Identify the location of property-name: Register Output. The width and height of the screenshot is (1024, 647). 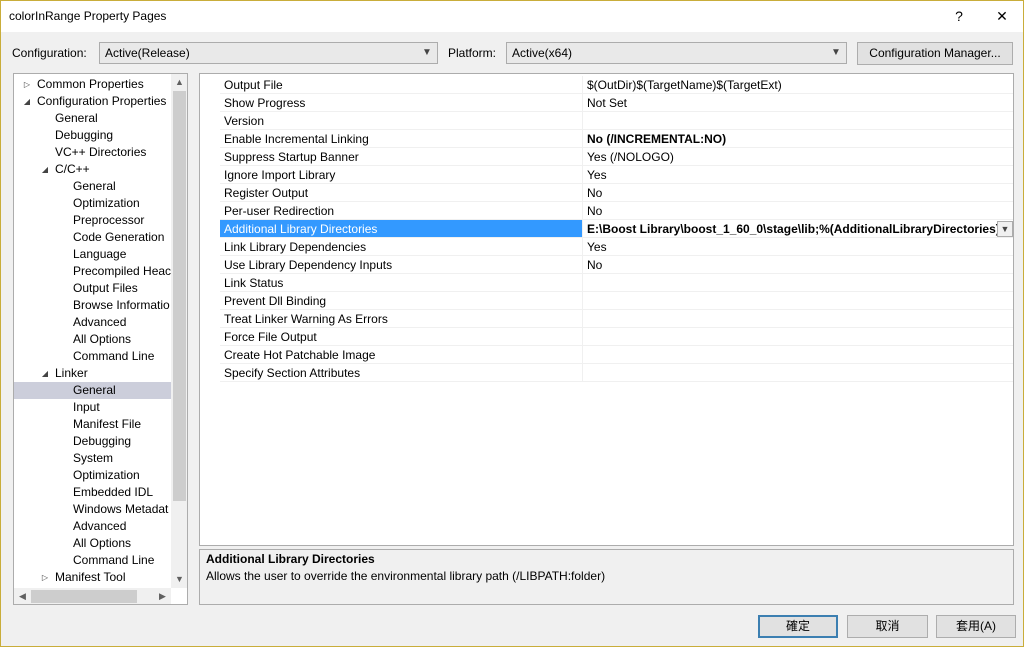
(401, 193).